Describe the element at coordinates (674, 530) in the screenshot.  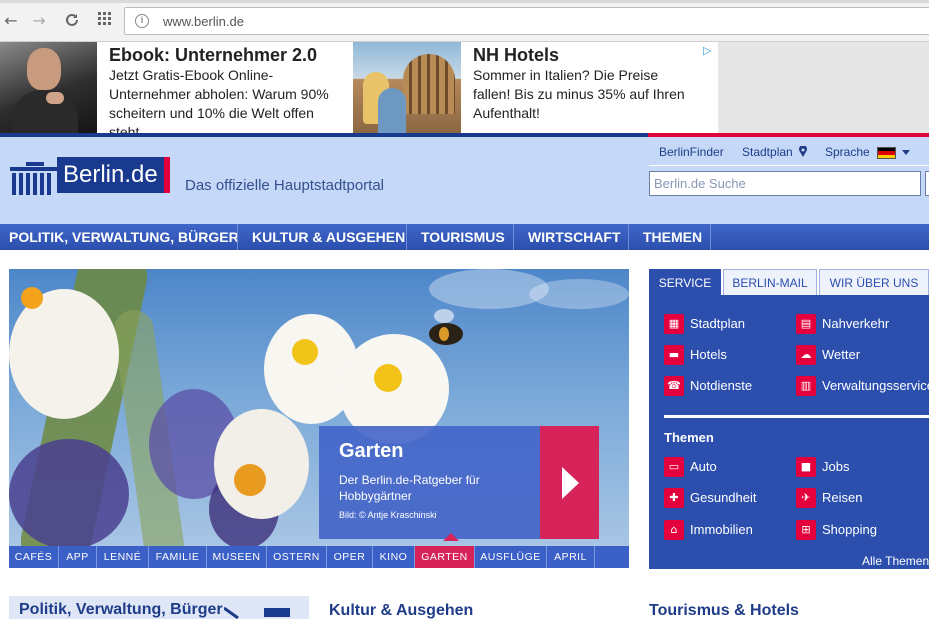
I see `house-icon: ⌂` at that location.